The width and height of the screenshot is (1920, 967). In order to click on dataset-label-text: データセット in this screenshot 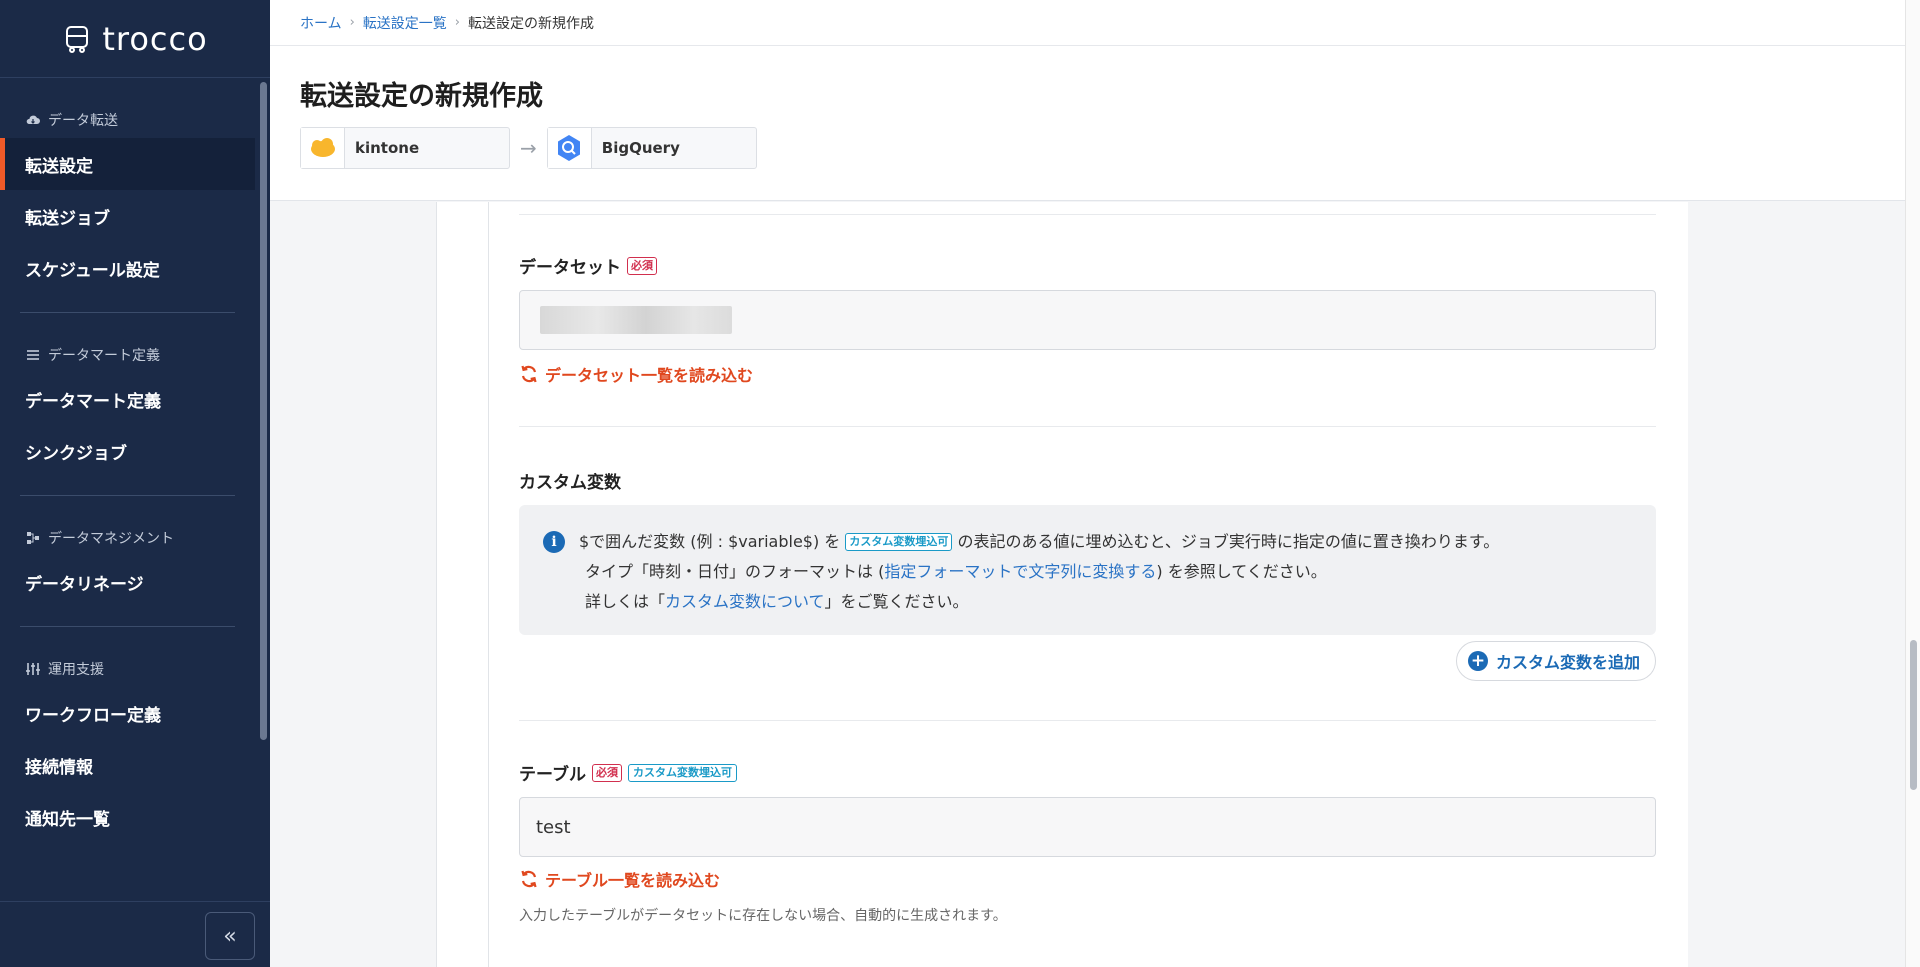, I will do `click(570, 268)`.